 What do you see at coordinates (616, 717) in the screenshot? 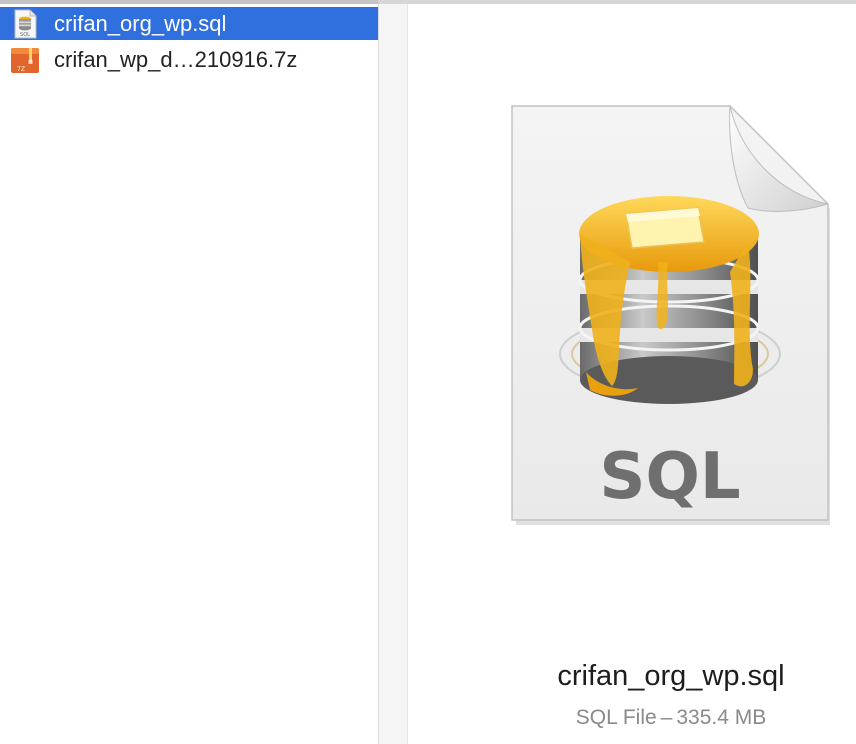
I see `file-kind: SQL File` at bounding box center [616, 717].